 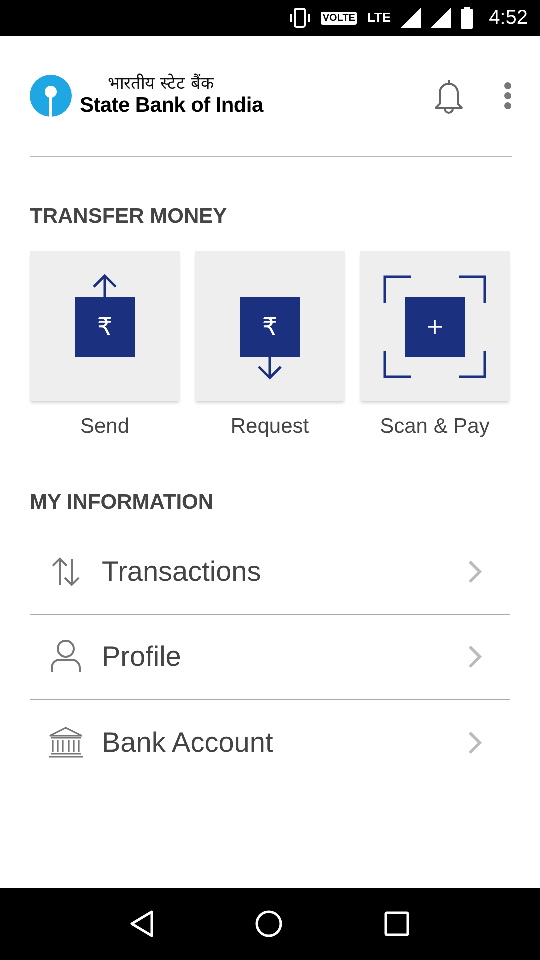 What do you see at coordinates (508, 18) in the screenshot?
I see `clock: 4:52` at bounding box center [508, 18].